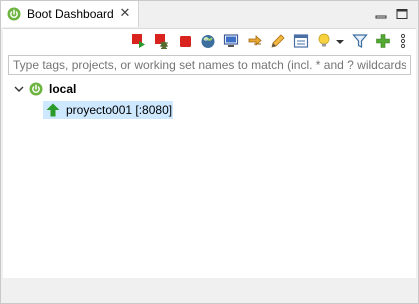 The height and width of the screenshot is (304, 419). Describe the element at coordinates (161, 41) in the screenshot. I see `debug-icon` at that location.